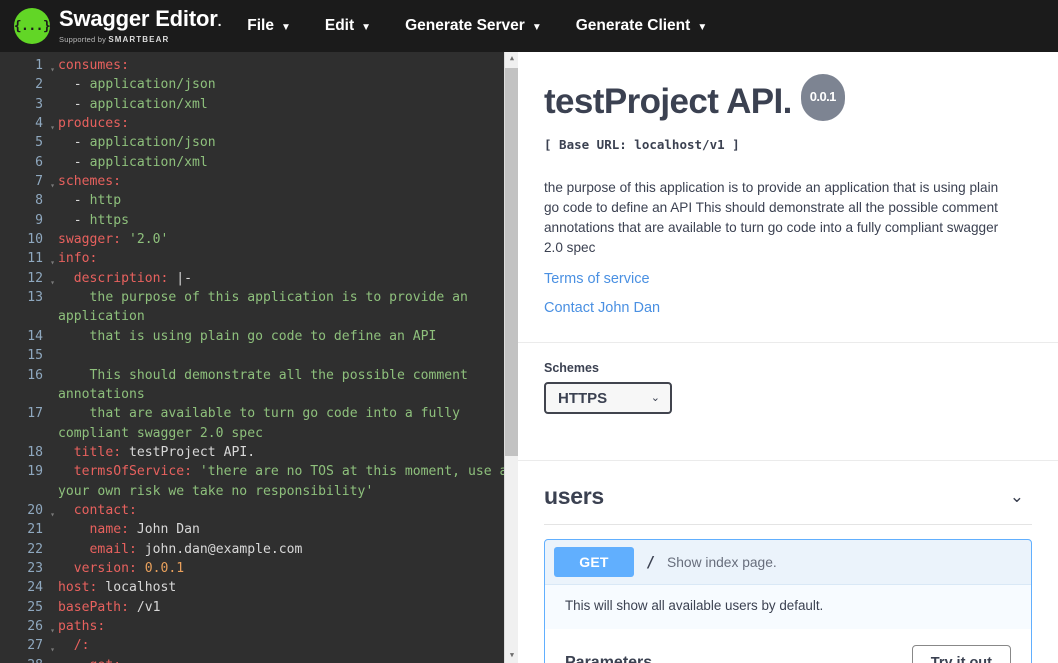  I want to click on line-number: 26 ▾, so click(27, 626).